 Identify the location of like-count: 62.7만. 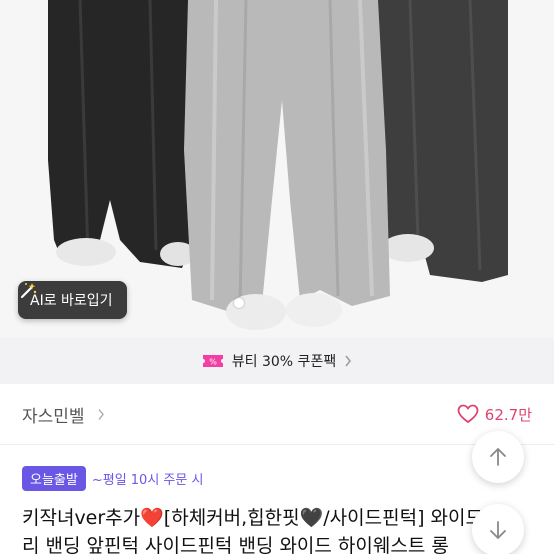
(508, 414).